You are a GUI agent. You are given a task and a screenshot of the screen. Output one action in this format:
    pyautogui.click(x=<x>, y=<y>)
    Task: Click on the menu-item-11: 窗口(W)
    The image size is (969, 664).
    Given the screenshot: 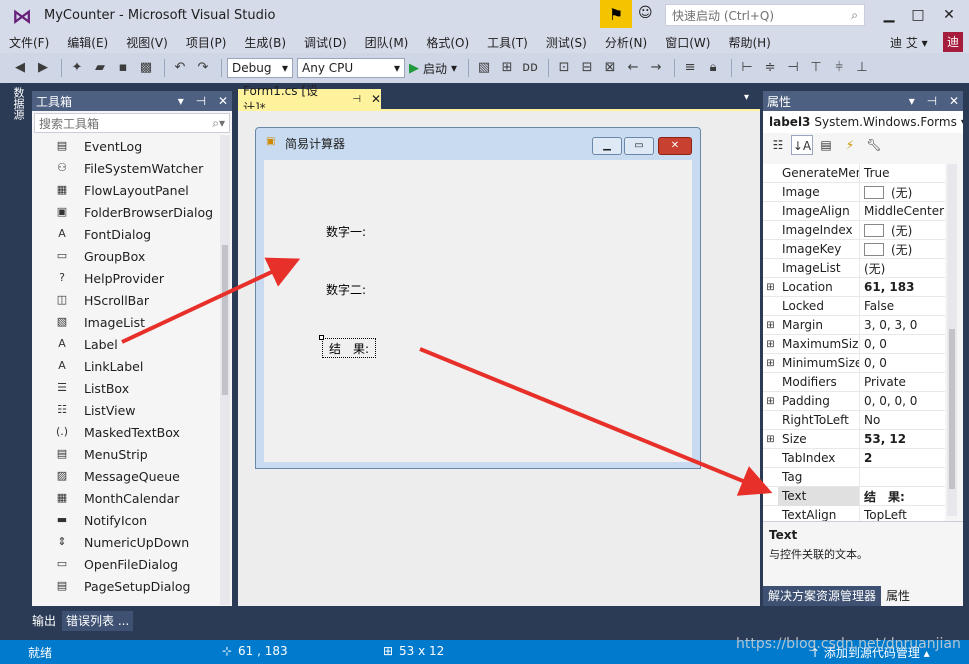 What is the action you would take?
    pyautogui.click(x=687, y=42)
    